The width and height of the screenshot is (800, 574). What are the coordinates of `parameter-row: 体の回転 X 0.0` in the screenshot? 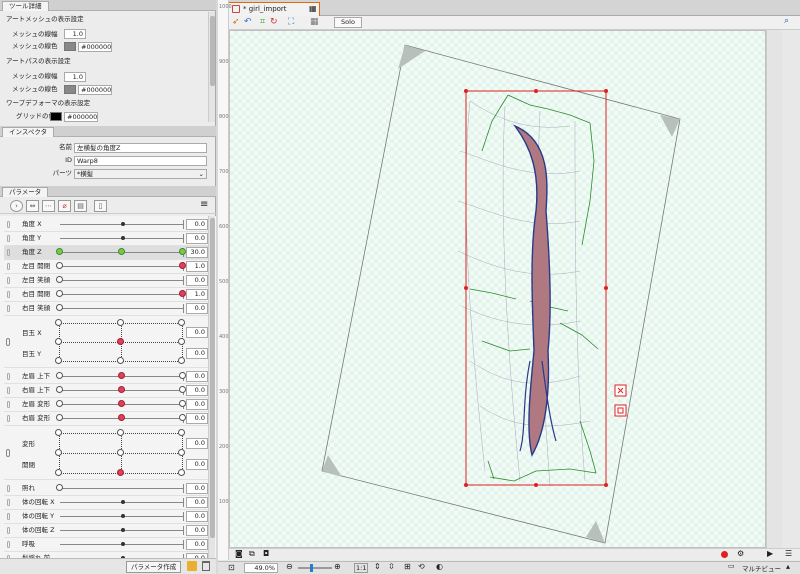 It's located at (106, 503).